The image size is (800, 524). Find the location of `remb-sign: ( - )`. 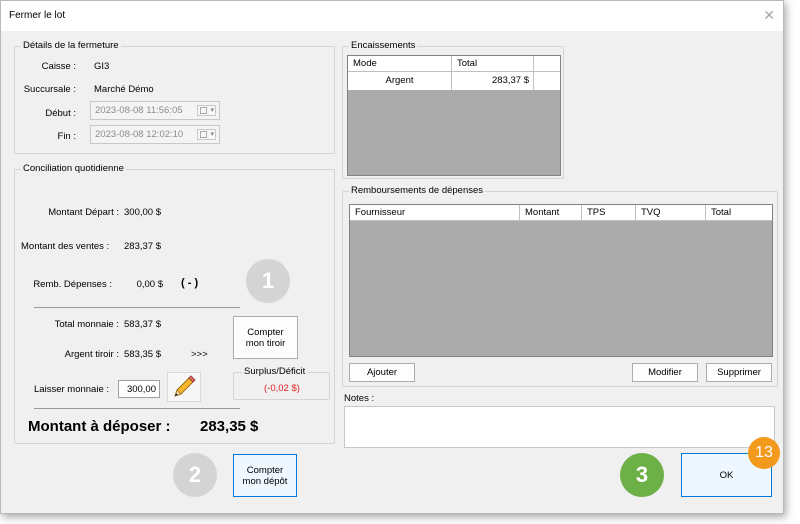

remb-sign: ( - ) is located at coordinates (190, 283).